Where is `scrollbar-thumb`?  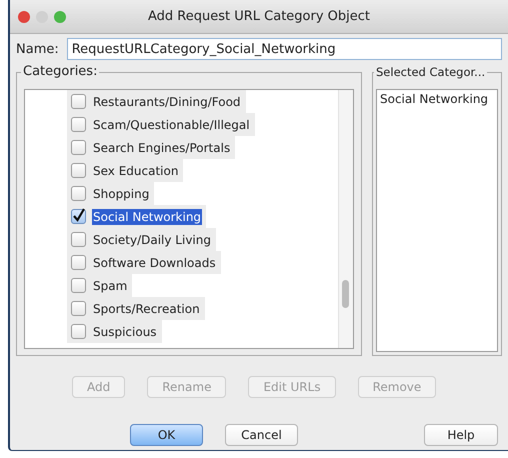 scrollbar-thumb is located at coordinates (345, 294).